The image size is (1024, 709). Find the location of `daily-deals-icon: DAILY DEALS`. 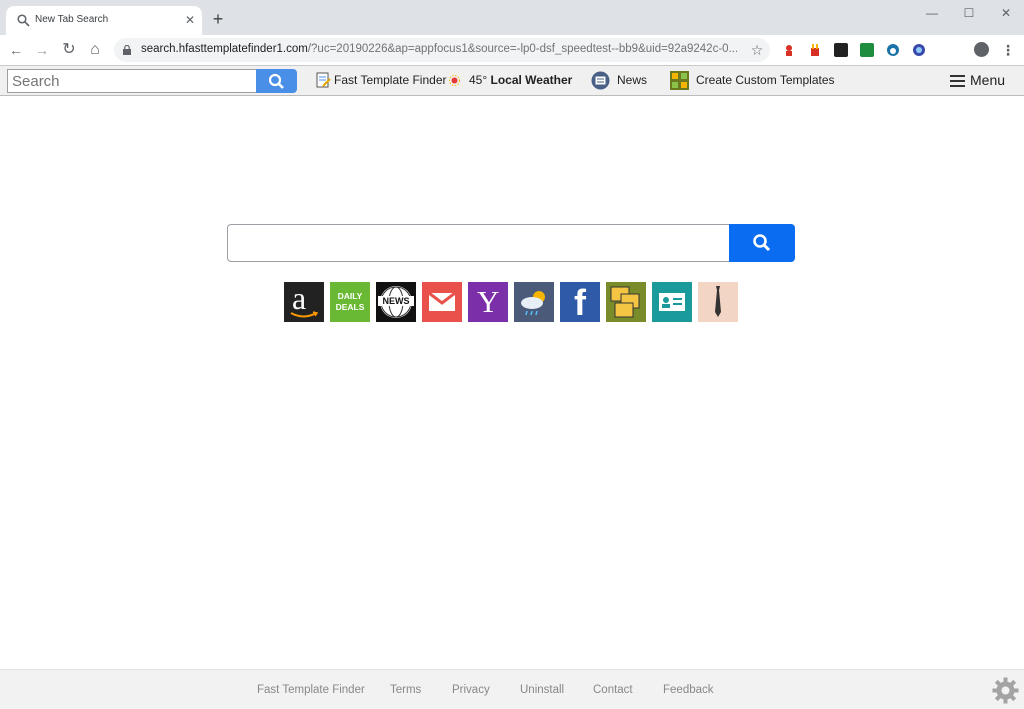

daily-deals-icon: DAILY DEALS is located at coordinates (350, 301).